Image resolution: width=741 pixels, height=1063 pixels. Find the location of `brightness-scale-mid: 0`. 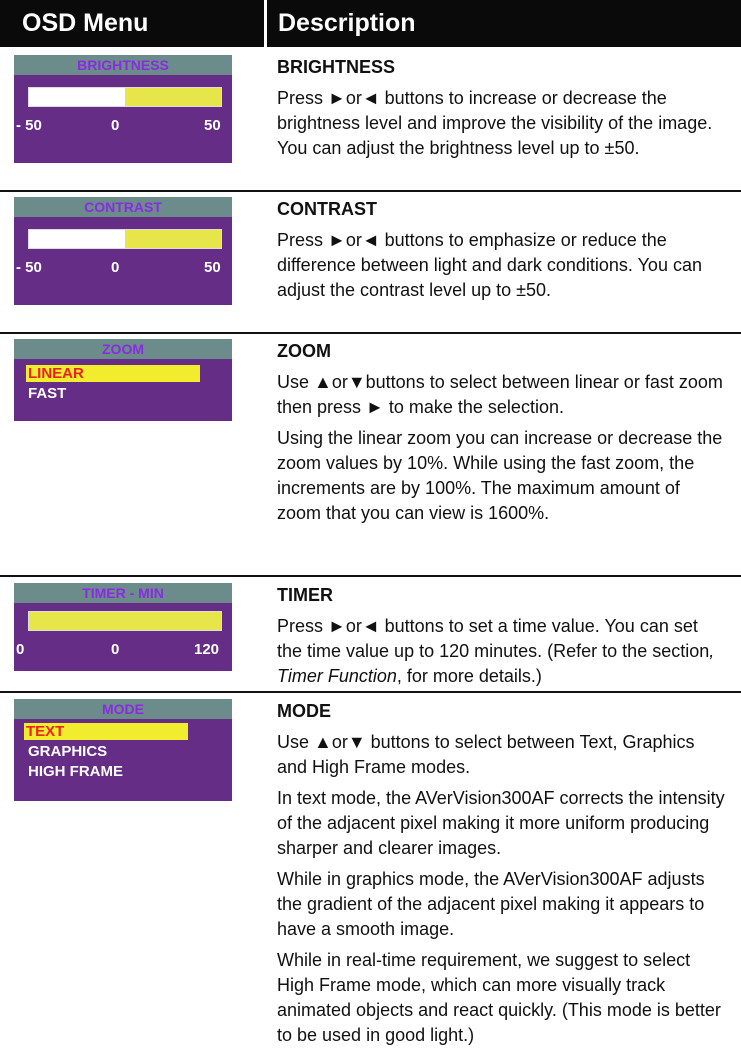

brightness-scale-mid: 0 is located at coordinates (115, 125).